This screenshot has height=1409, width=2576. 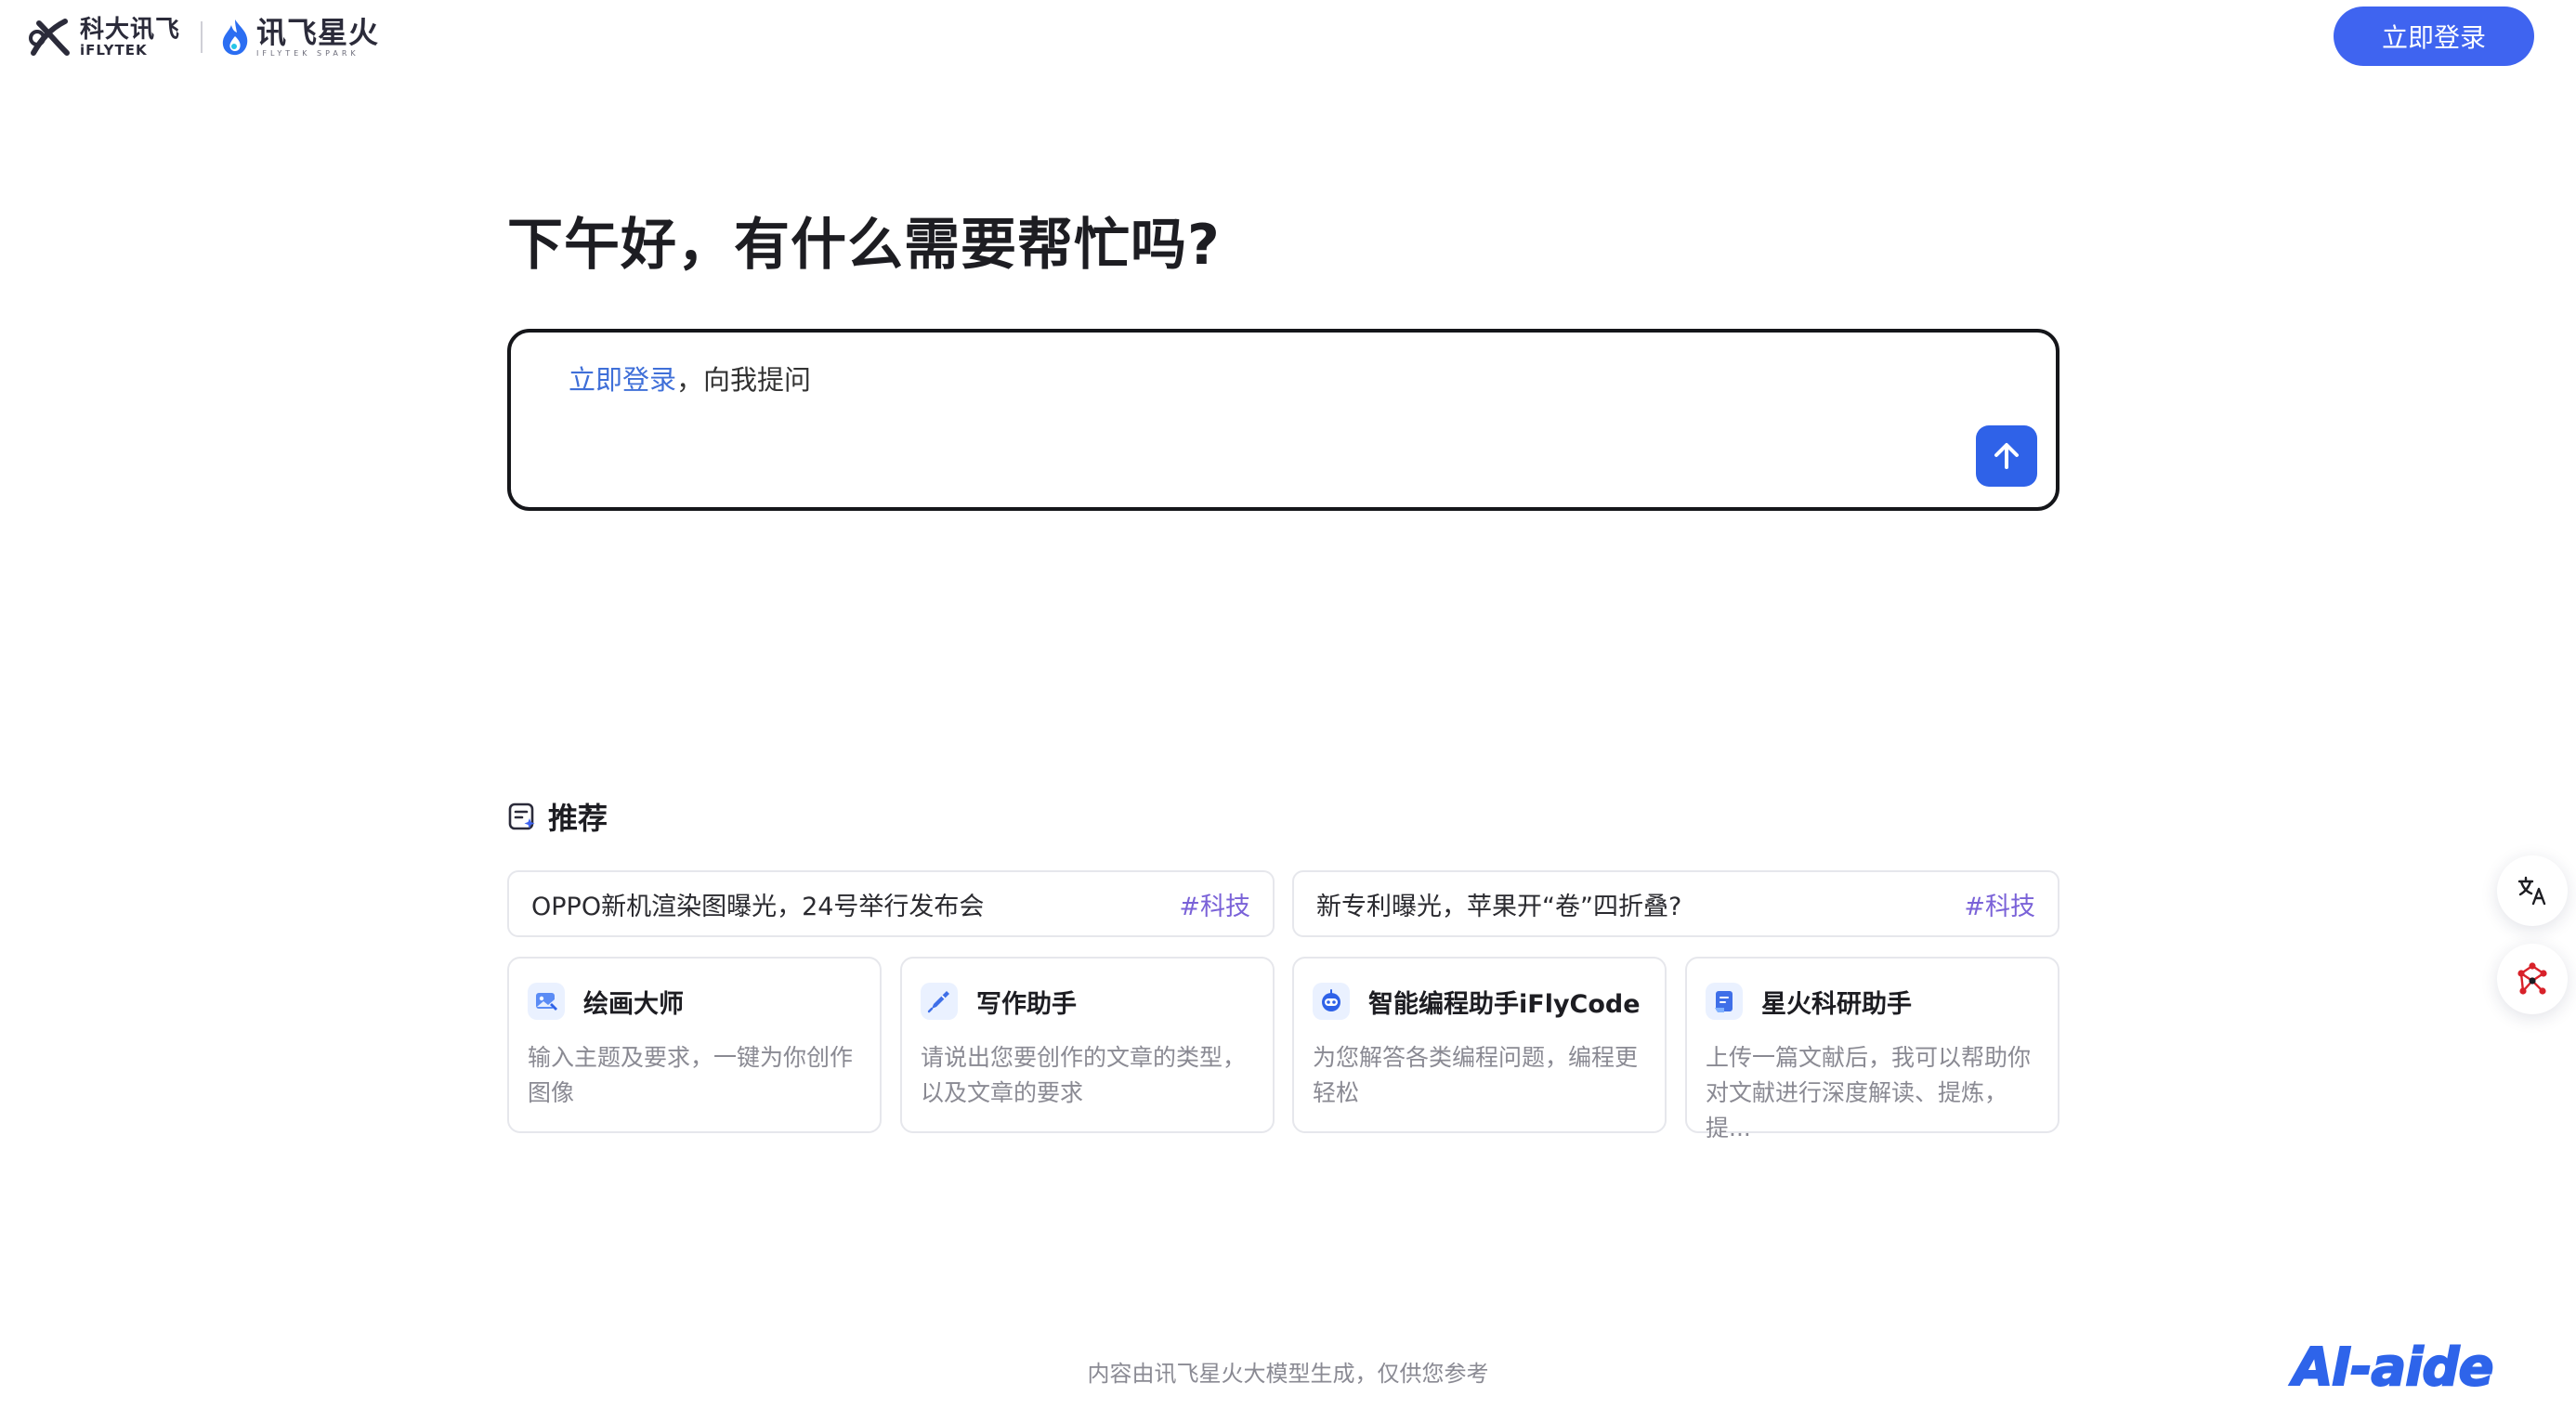 I want to click on spark-logo-cn: 讯飞星火, so click(x=318, y=32).